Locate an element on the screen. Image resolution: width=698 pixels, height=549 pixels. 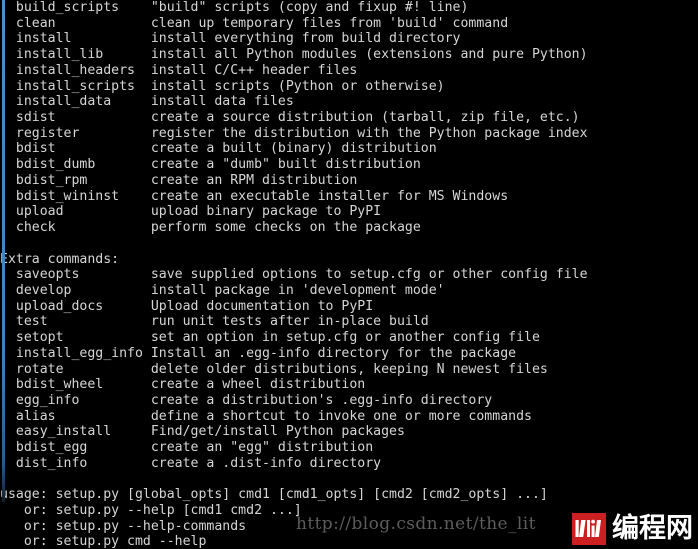
command-row: bdist_wheel create a wheel distribution is located at coordinates (183, 385).